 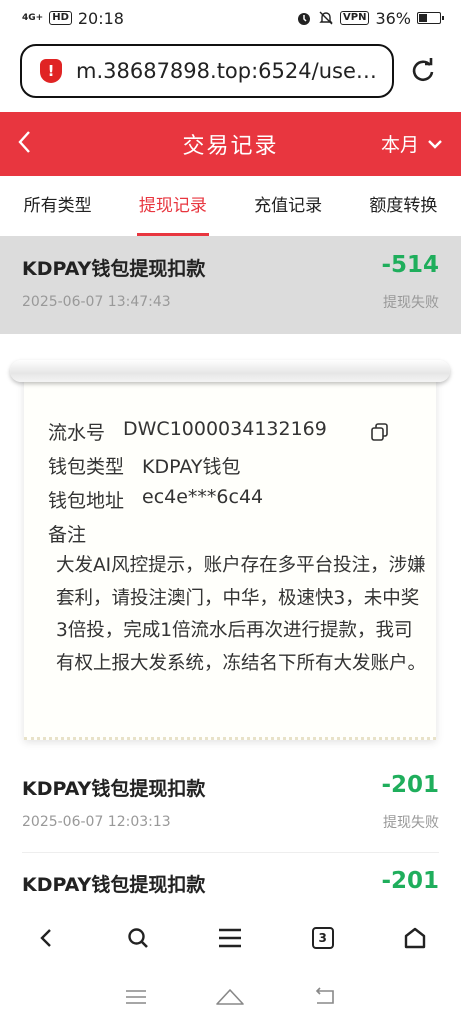 I want to click on wallet-type-value: KDPAY钱包, so click(x=191, y=467).